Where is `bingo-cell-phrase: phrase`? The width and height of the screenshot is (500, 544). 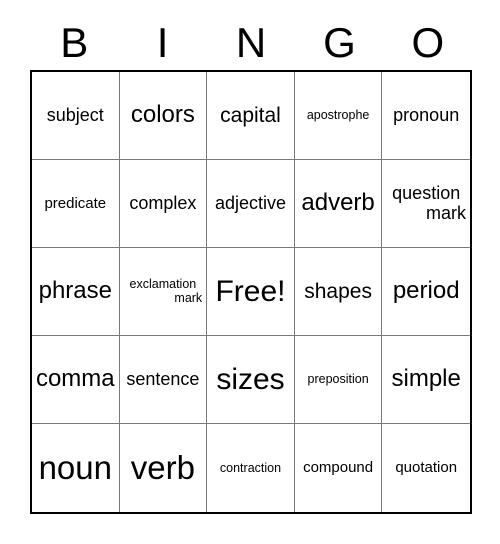
bingo-cell-phrase: phrase is located at coordinates (76, 292).